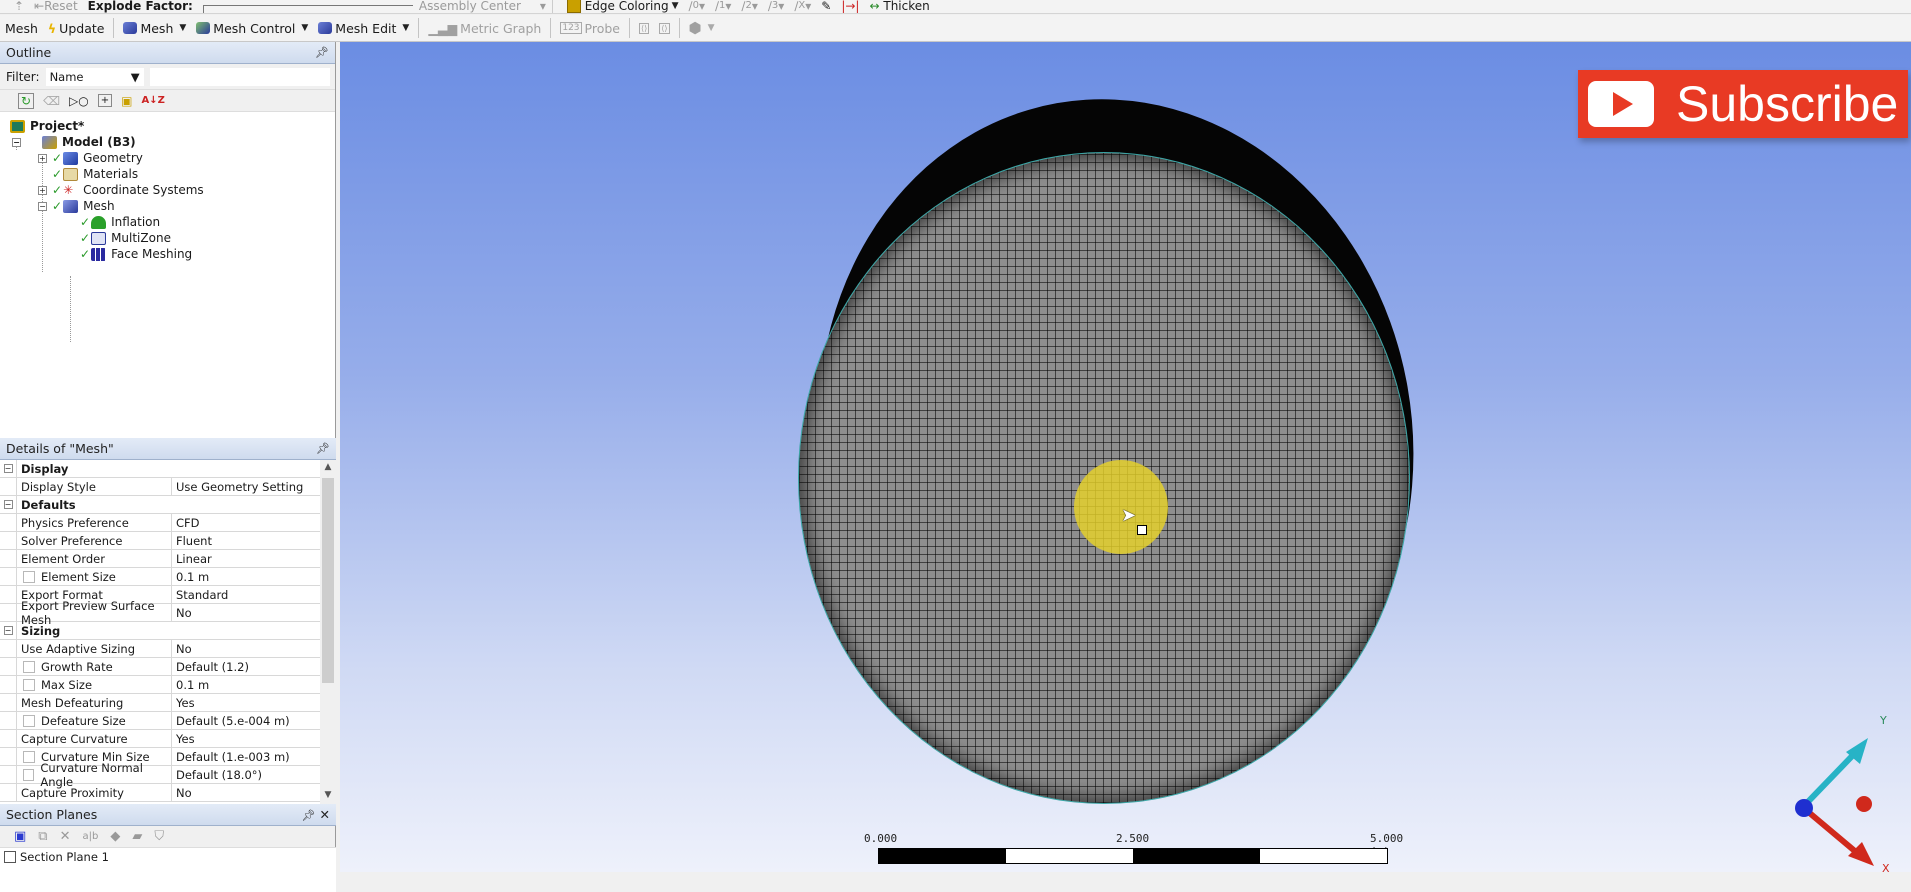 The image size is (1911, 892). Describe the element at coordinates (94, 76) in the screenshot. I see `filter-type-select: Name ▼` at that location.